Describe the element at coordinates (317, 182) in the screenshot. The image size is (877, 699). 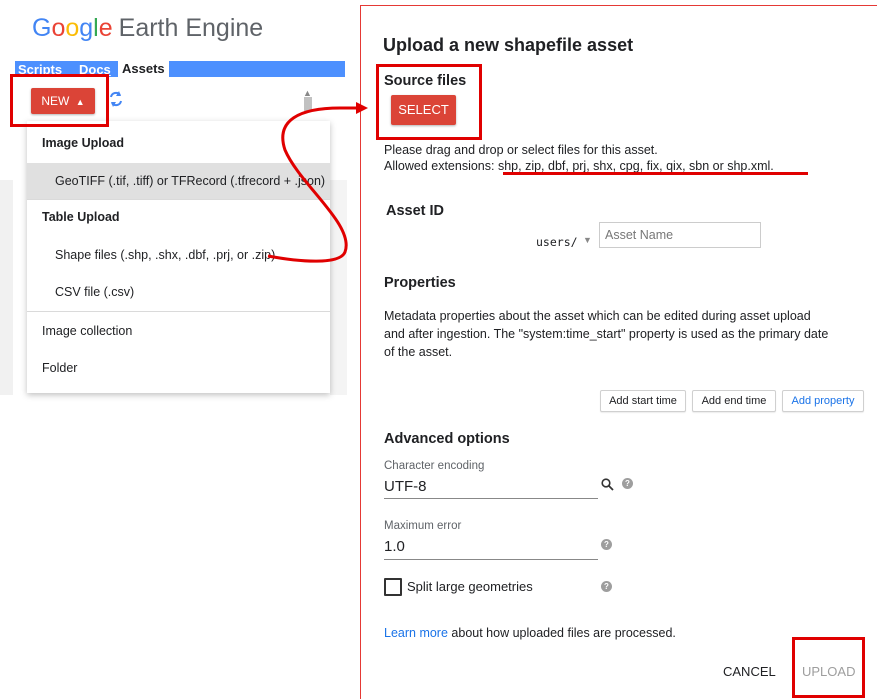
I see `annotation-arrow` at that location.